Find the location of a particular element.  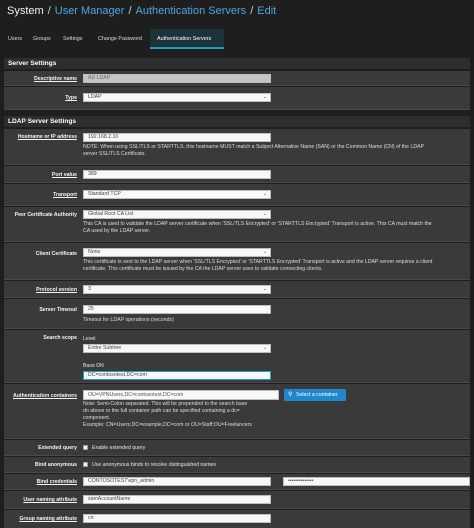

containers-label: Authentication containers is located at coordinates (45, 396).